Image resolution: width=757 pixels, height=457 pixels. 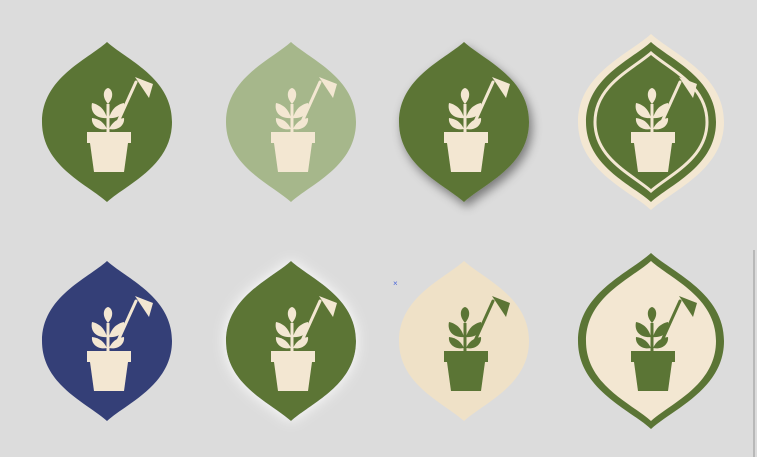 What do you see at coordinates (651, 122) in the screenshot?
I see `green-outlined-badge` at bounding box center [651, 122].